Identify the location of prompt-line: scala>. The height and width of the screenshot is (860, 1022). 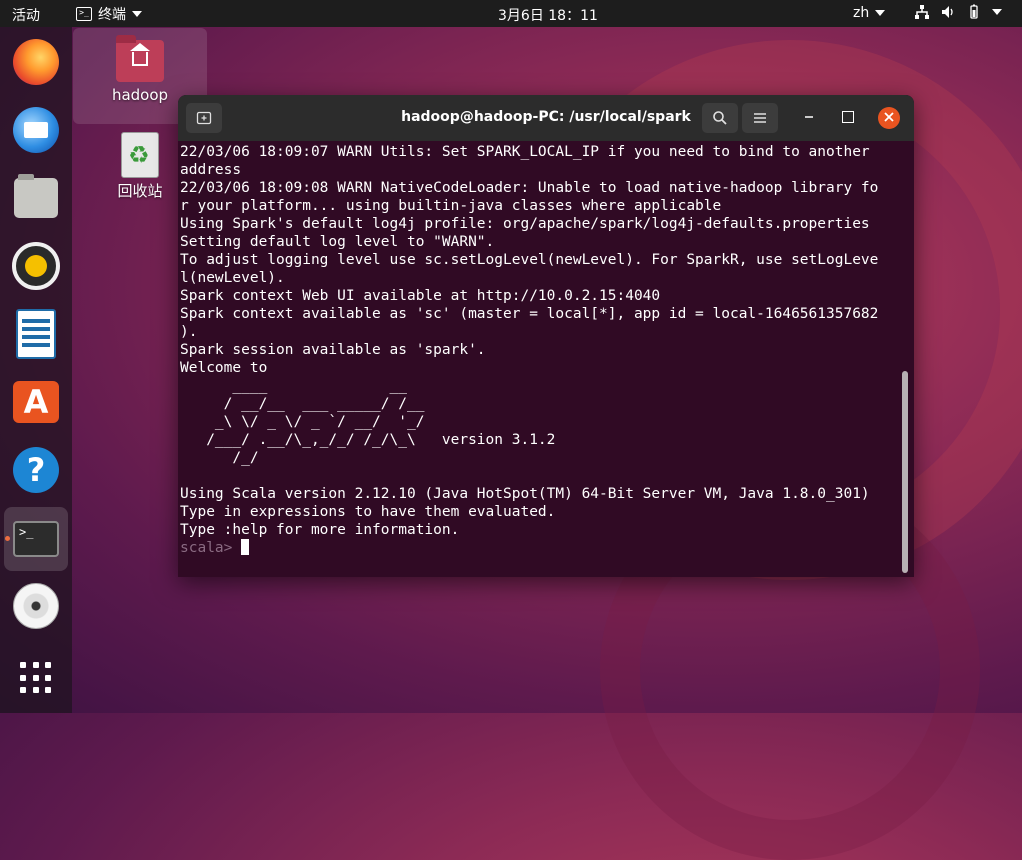
(541, 548).